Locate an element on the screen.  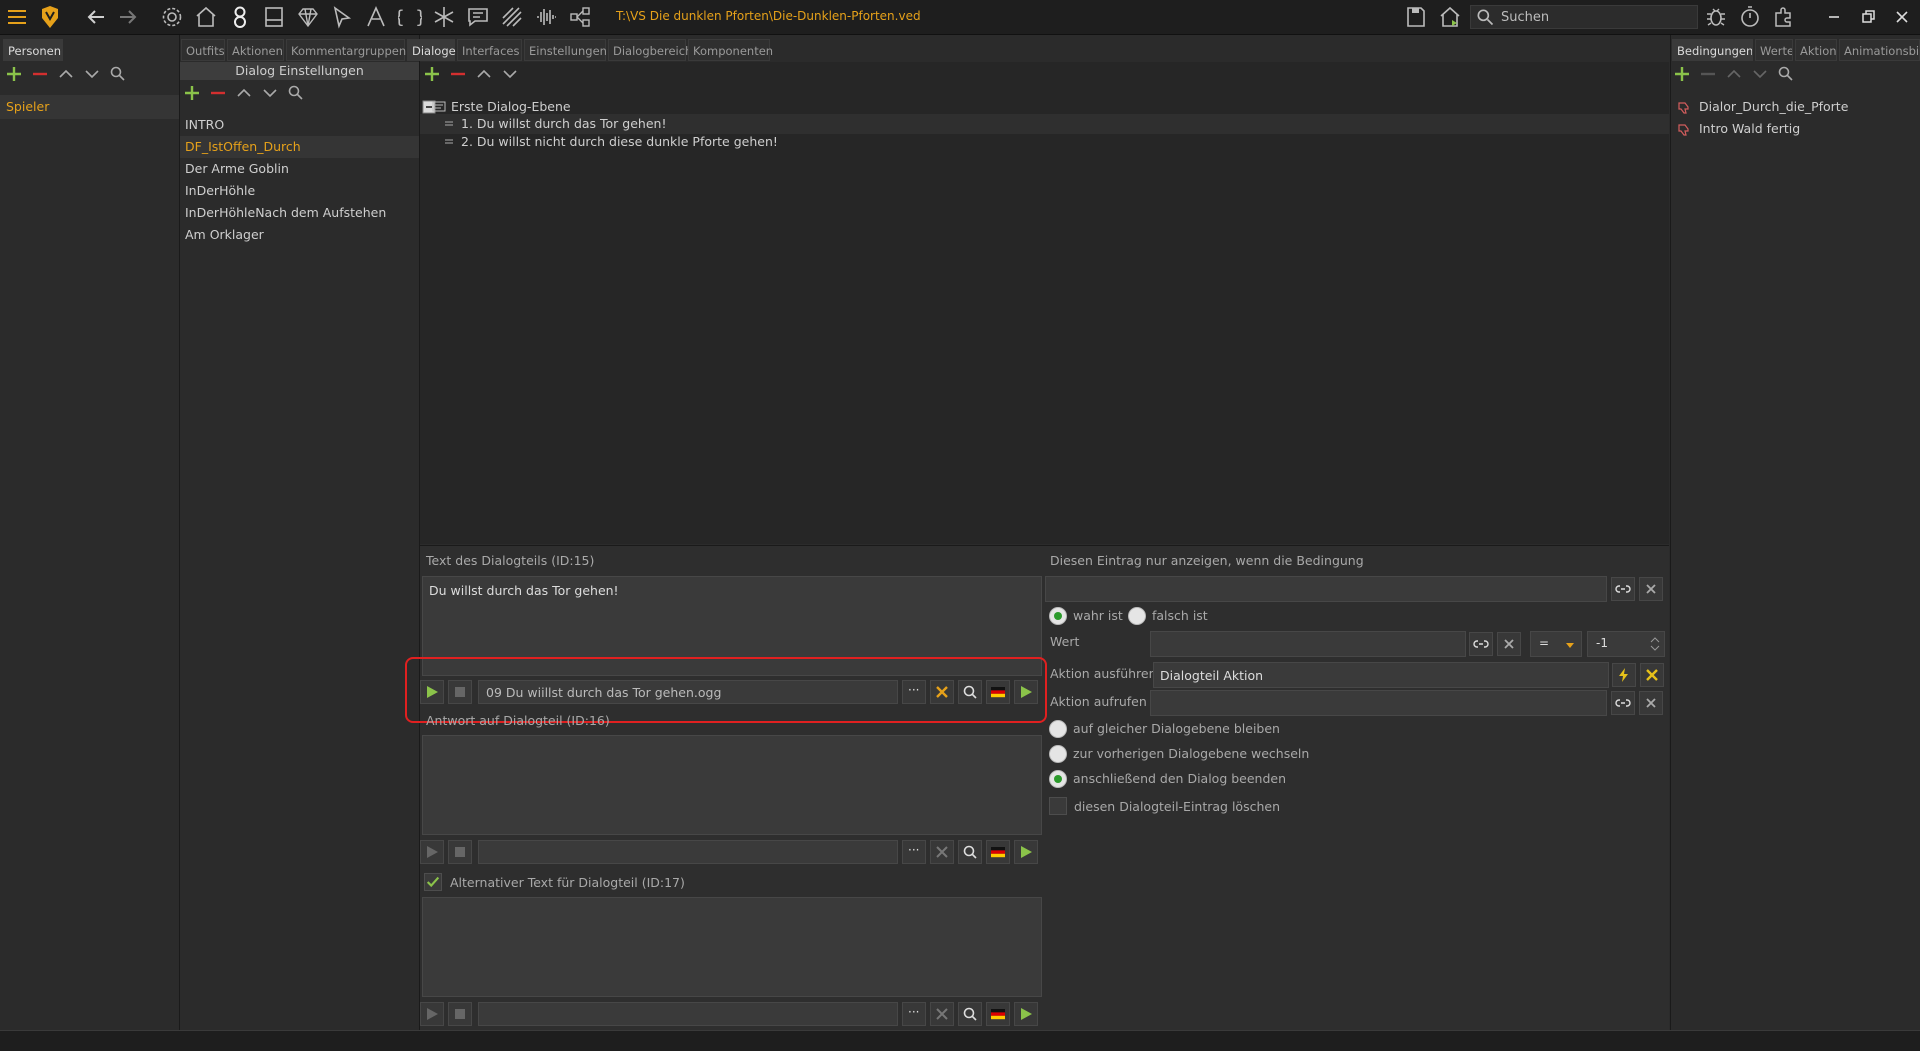
call-field is located at coordinates (1378, 703).